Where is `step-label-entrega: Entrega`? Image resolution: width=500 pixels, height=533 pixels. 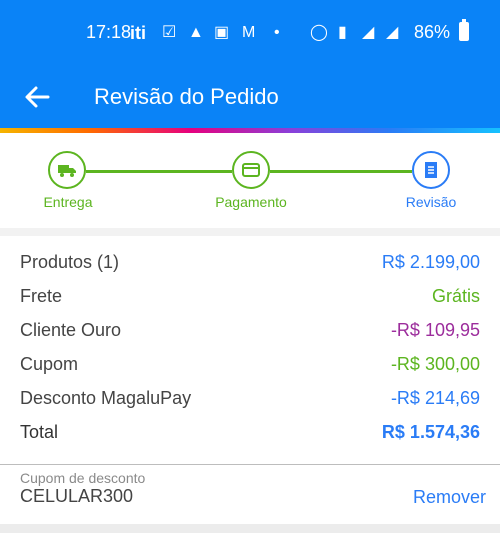
step-label-entrega: Entrega is located at coordinates (68, 202).